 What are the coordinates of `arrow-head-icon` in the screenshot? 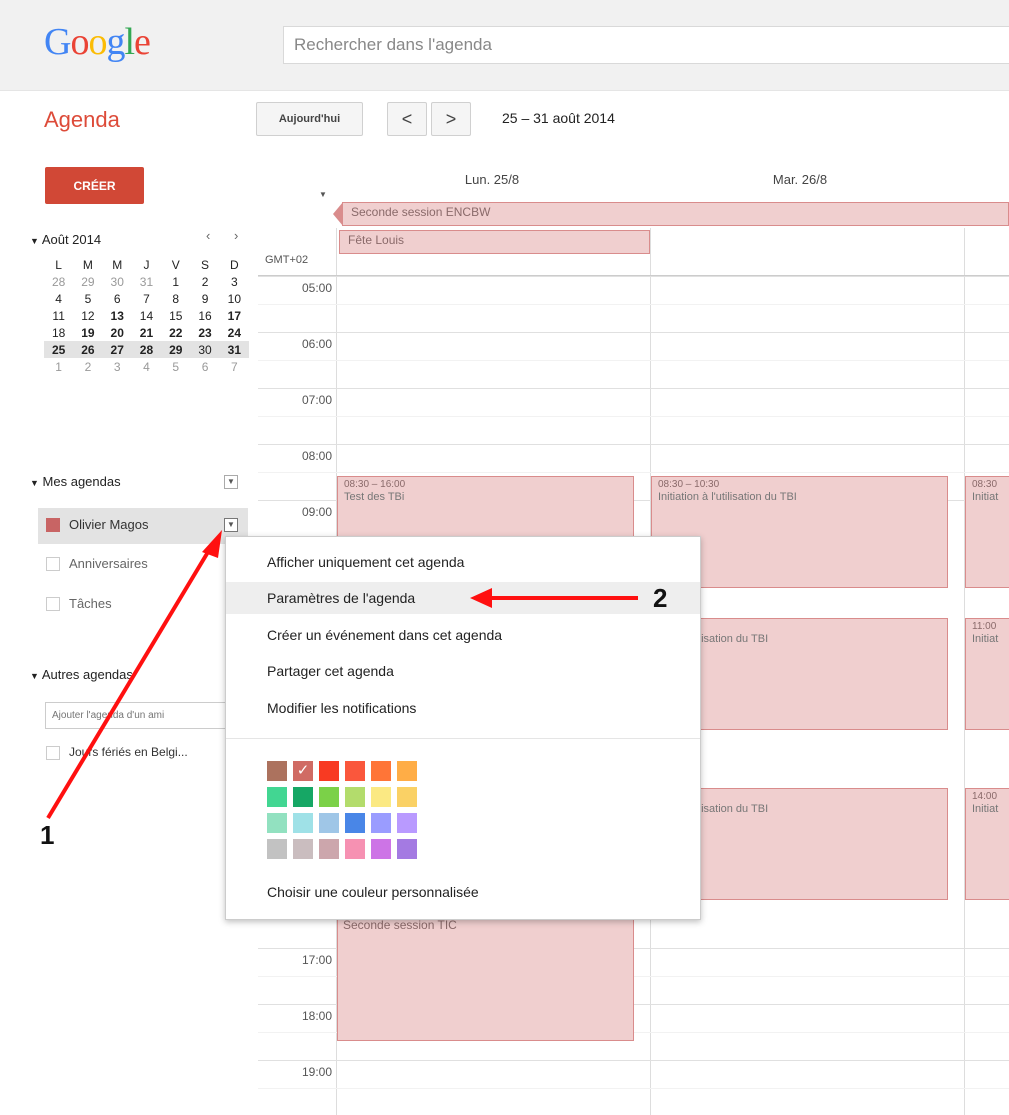 It's located at (481, 598).